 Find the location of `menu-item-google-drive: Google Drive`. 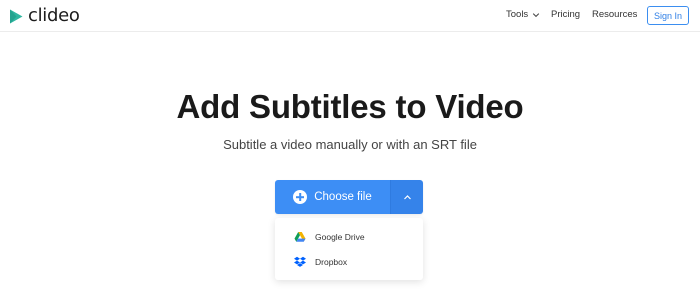

menu-item-google-drive: Google Drive is located at coordinates (349, 237).